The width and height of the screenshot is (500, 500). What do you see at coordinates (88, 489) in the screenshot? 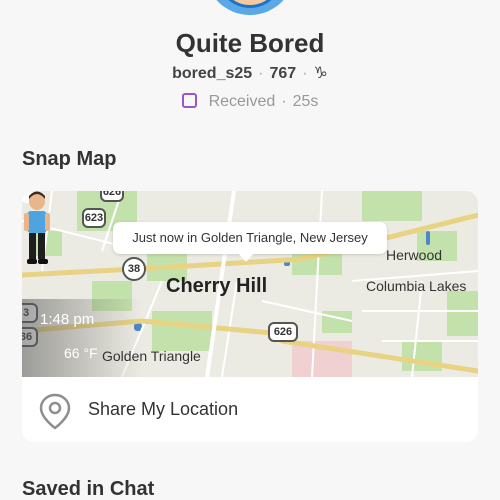
I see `saved-in-chat-title: Saved in Chat` at bounding box center [88, 489].